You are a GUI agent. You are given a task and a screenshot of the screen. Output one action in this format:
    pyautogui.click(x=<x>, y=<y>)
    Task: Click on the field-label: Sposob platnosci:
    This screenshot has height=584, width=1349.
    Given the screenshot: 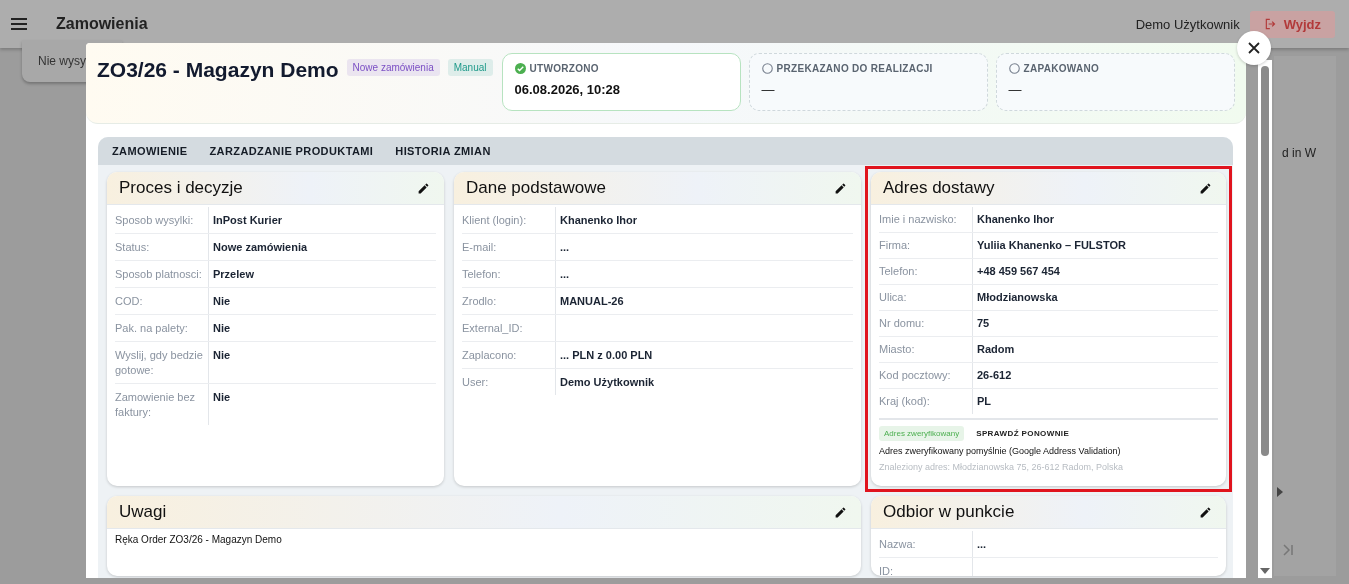 What is the action you would take?
    pyautogui.click(x=162, y=274)
    